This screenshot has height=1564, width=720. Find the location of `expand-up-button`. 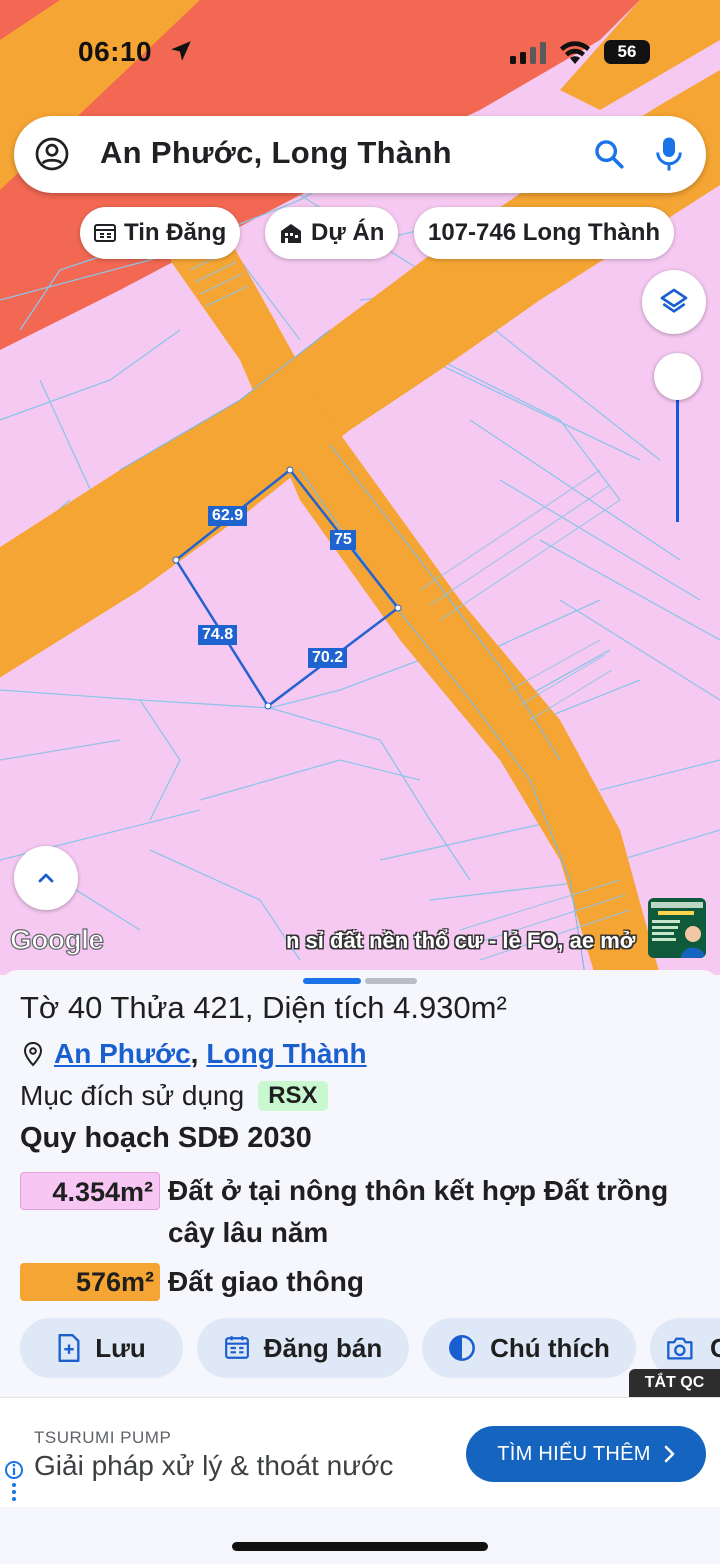

expand-up-button is located at coordinates (46, 878).